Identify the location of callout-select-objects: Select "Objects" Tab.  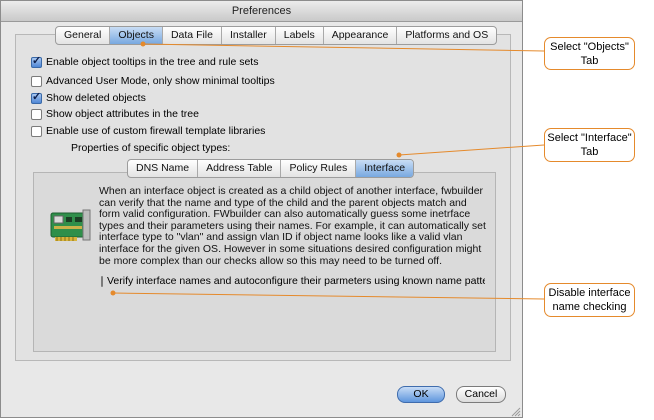
(589, 53).